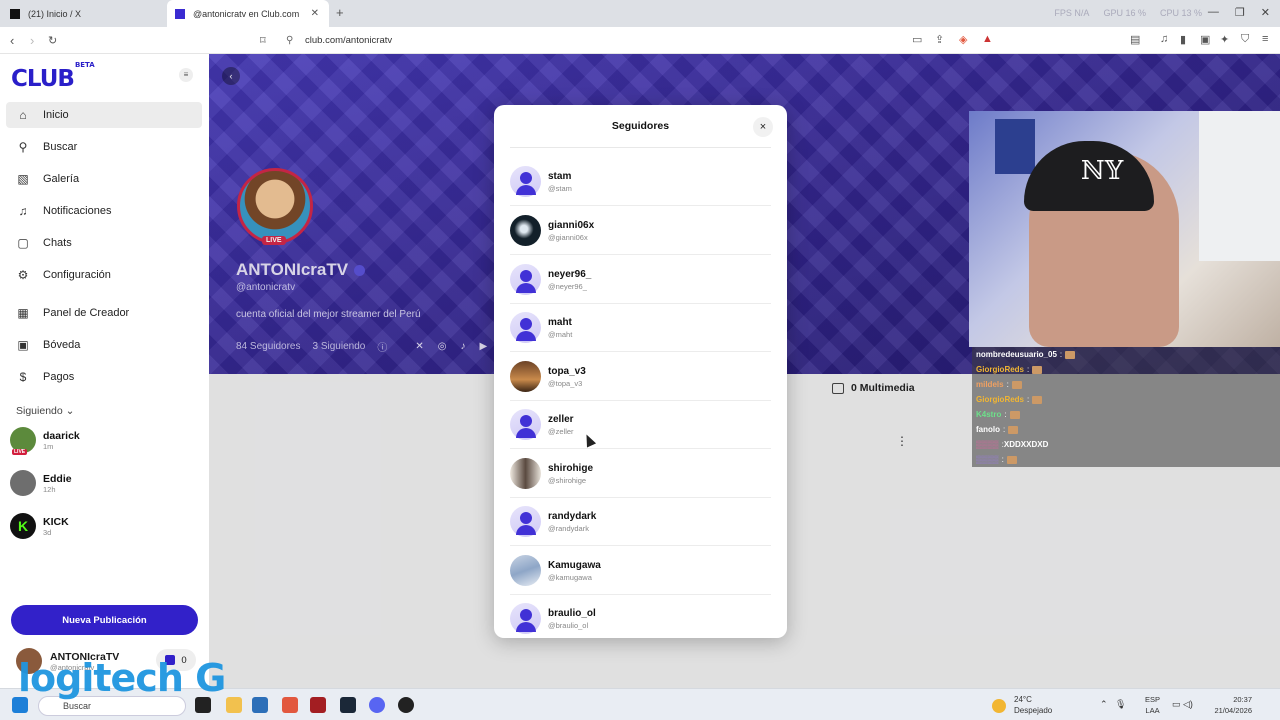 Image resolution: width=1280 pixels, height=720 pixels. Describe the element at coordinates (640, 425) in the screenshot. I see `list-item: zeller @zeller` at that location.